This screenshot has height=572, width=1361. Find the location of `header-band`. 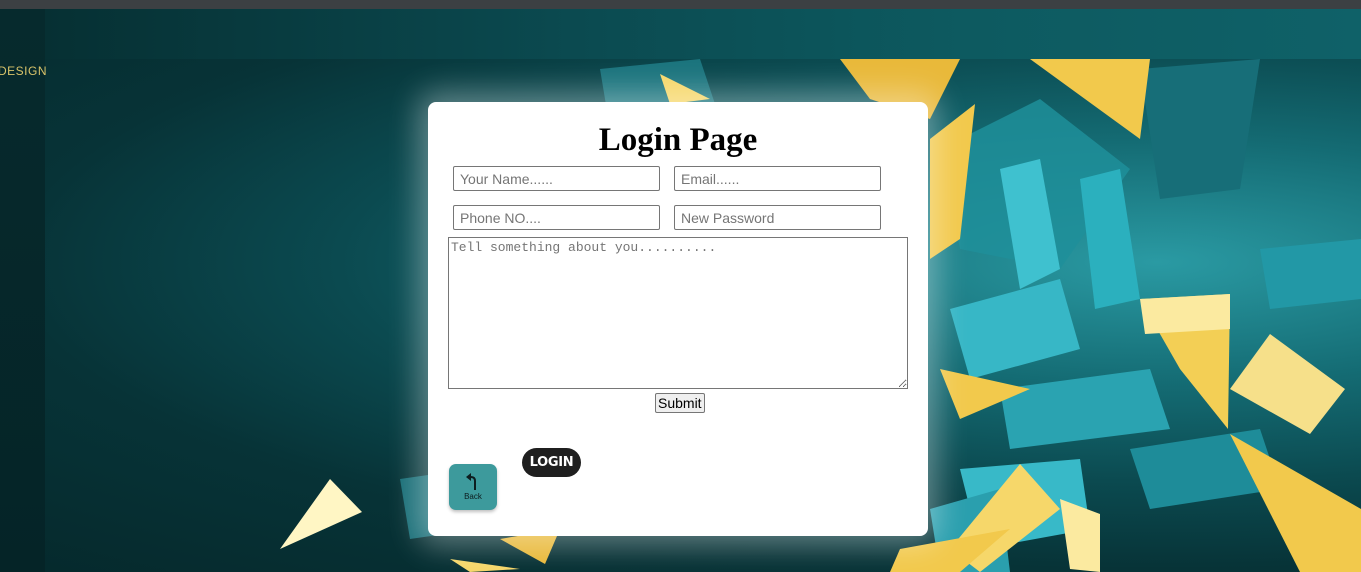

header-band is located at coordinates (703, 34).